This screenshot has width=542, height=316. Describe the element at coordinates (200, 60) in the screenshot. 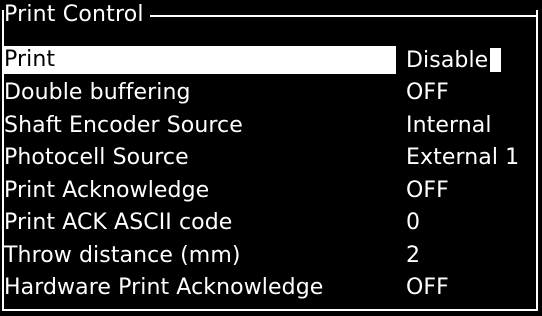

I see `setting-label: Print` at that location.